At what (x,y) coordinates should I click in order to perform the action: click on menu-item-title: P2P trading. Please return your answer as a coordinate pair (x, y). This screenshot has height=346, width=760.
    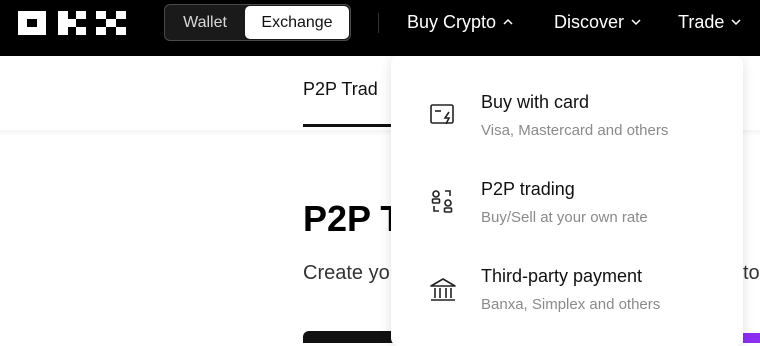
    Looking at the image, I should click on (528, 189).